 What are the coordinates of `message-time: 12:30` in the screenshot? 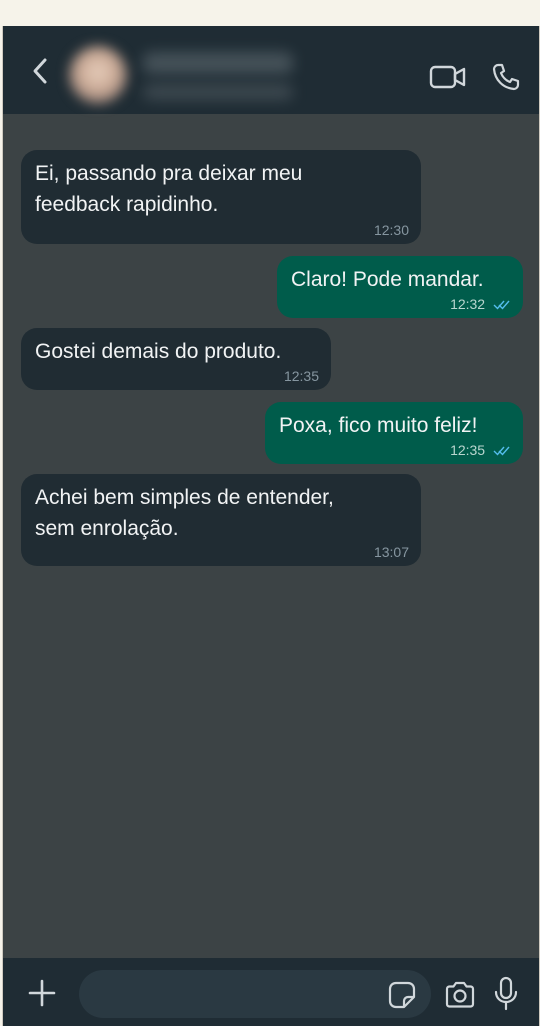 It's located at (391, 230).